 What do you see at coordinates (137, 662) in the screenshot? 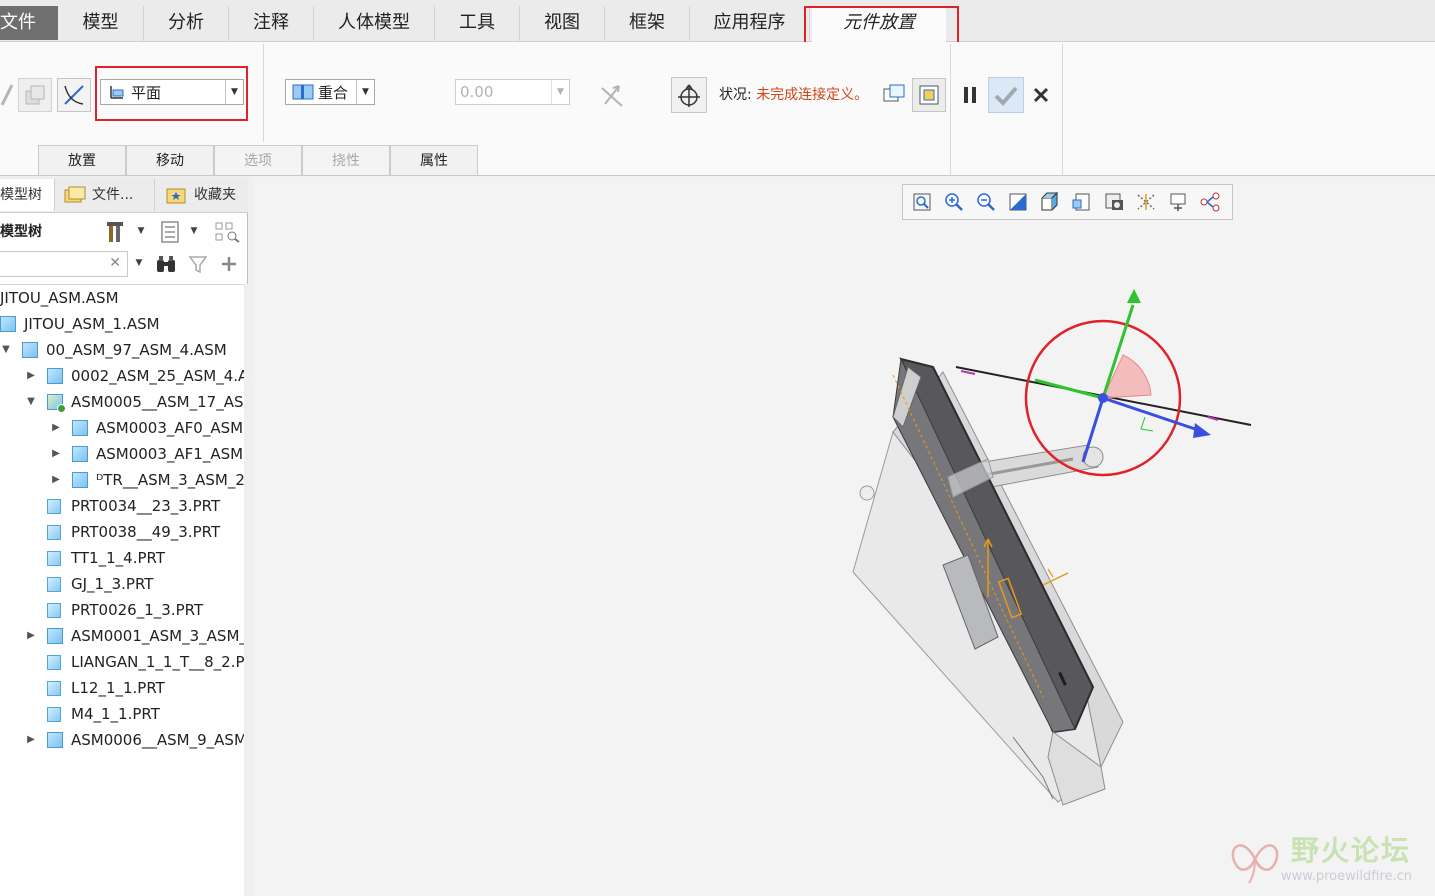
I see `tree-item: LIANGAN_1_1_T__8_2.PI` at bounding box center [137, 662].